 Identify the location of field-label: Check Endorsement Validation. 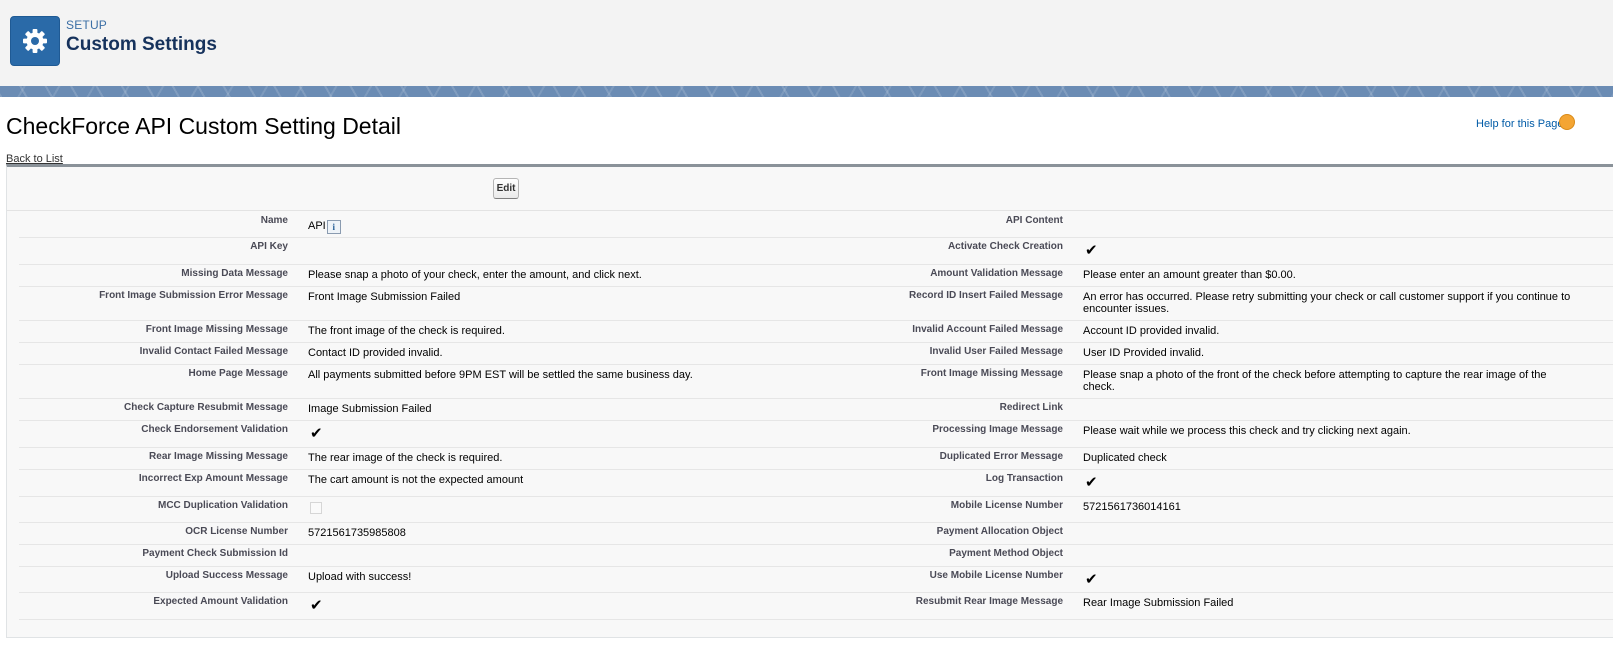
(214, 429).